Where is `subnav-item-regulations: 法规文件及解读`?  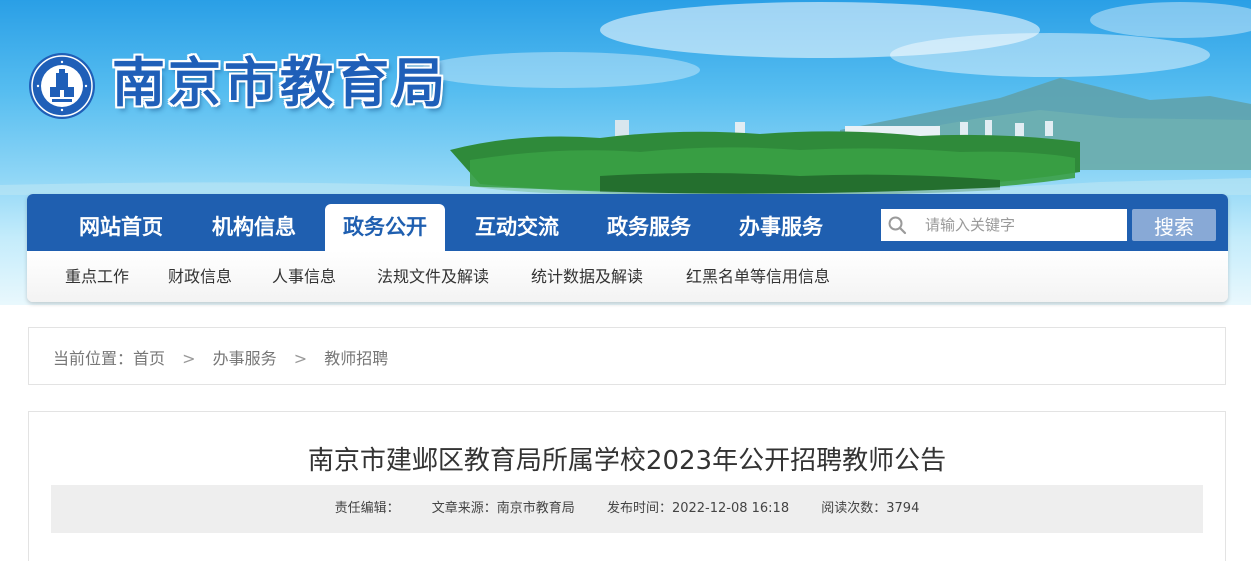
subnav-item-regulations: 法规文件及解读 is located at coordinates (433, 275).